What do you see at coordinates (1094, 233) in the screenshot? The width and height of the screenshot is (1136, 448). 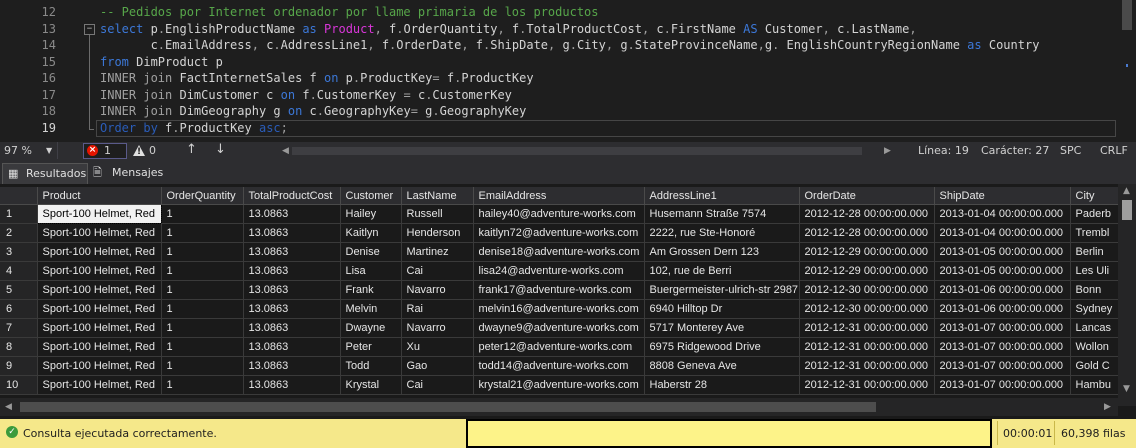 I see `table-cell: Trembl` at bounding box center [1094, 233].